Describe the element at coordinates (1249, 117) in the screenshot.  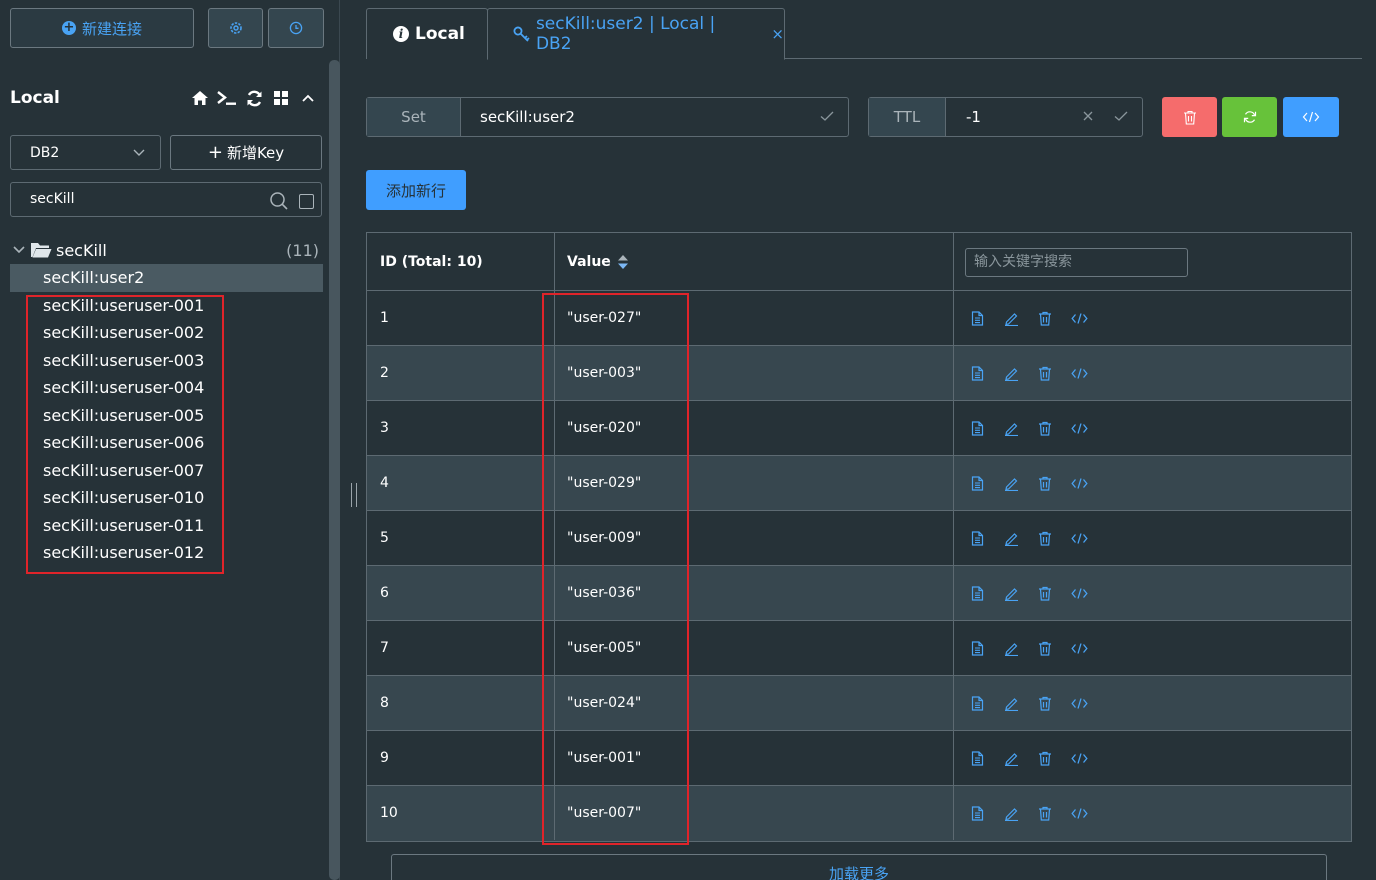
I see `refresh-key-button` at that location.